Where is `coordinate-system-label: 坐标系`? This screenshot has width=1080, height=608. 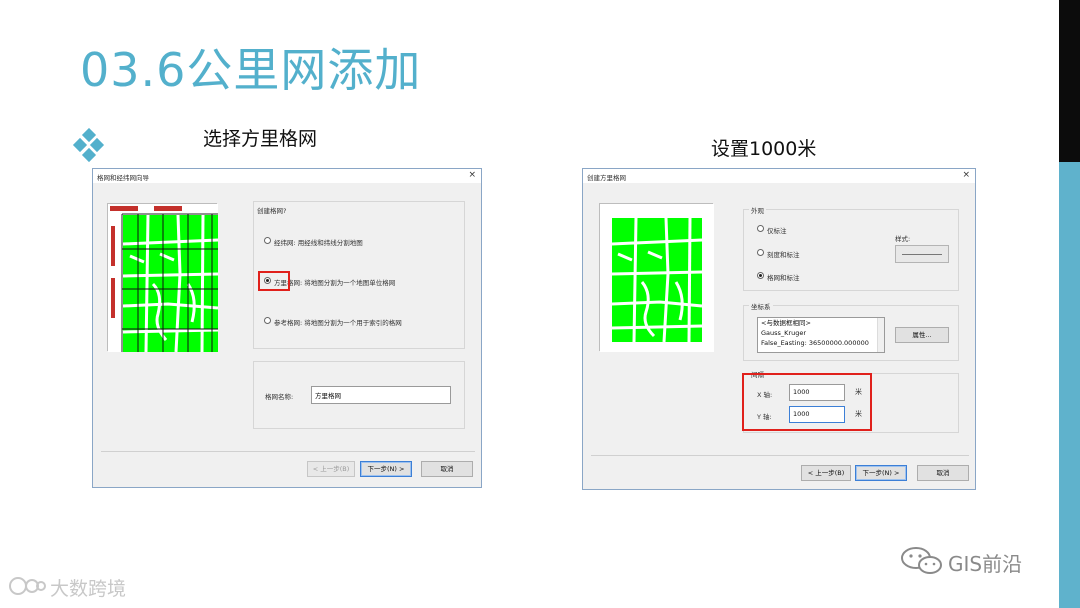 coordinate-system-label: 坐标系 is located at coordinates (761, 306).